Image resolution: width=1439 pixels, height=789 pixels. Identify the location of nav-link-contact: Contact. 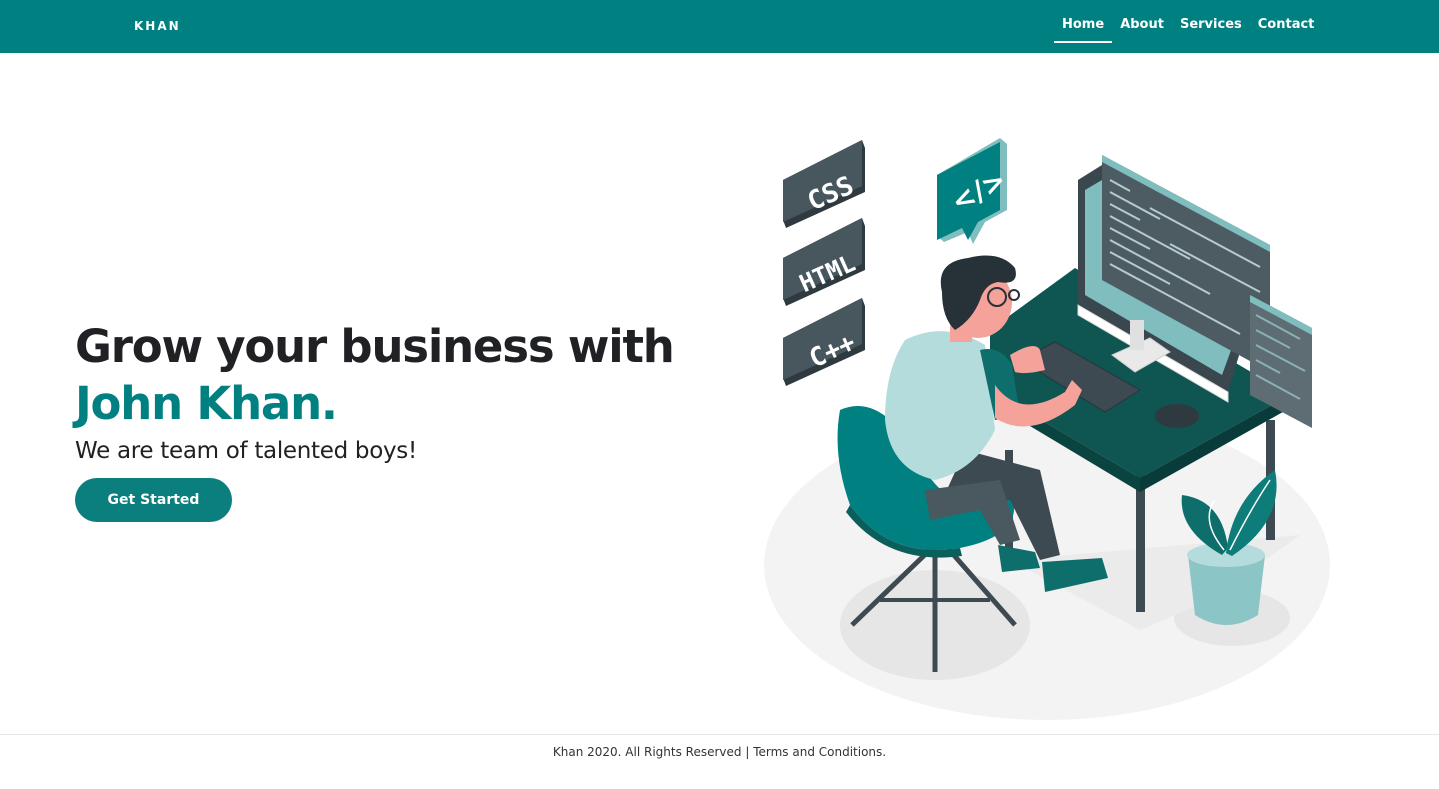
(1286, 30).